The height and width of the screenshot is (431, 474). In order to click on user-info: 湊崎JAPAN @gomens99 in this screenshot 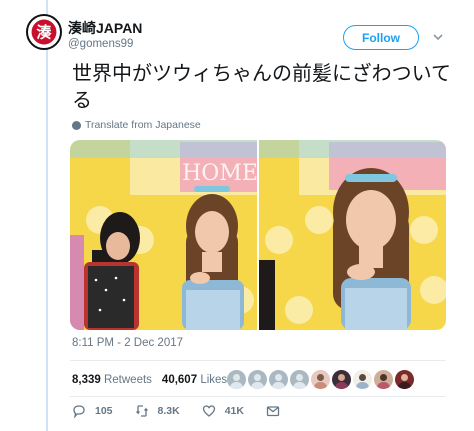, I will do `click(105, 36)`.